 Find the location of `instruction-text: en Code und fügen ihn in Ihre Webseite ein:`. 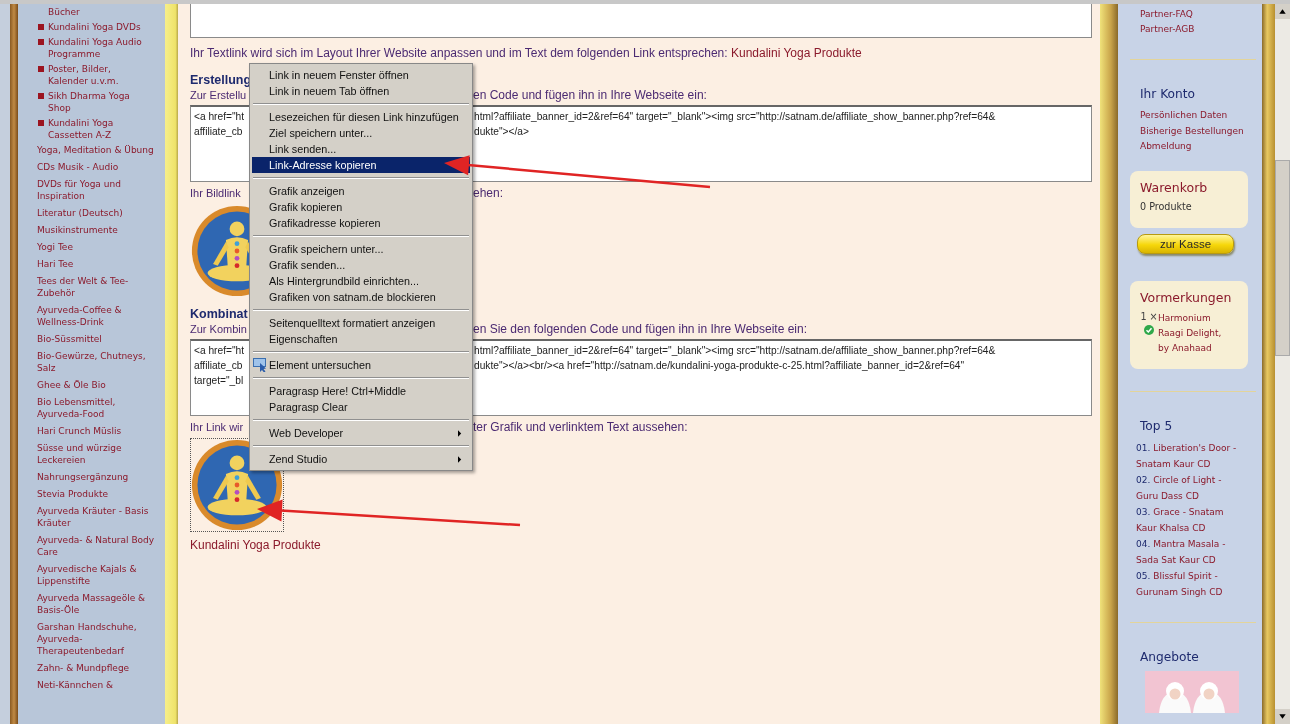

instruction-text: en Code und fügen ihn in Ihre Webseite ein: is located at coordinates (590, 95).